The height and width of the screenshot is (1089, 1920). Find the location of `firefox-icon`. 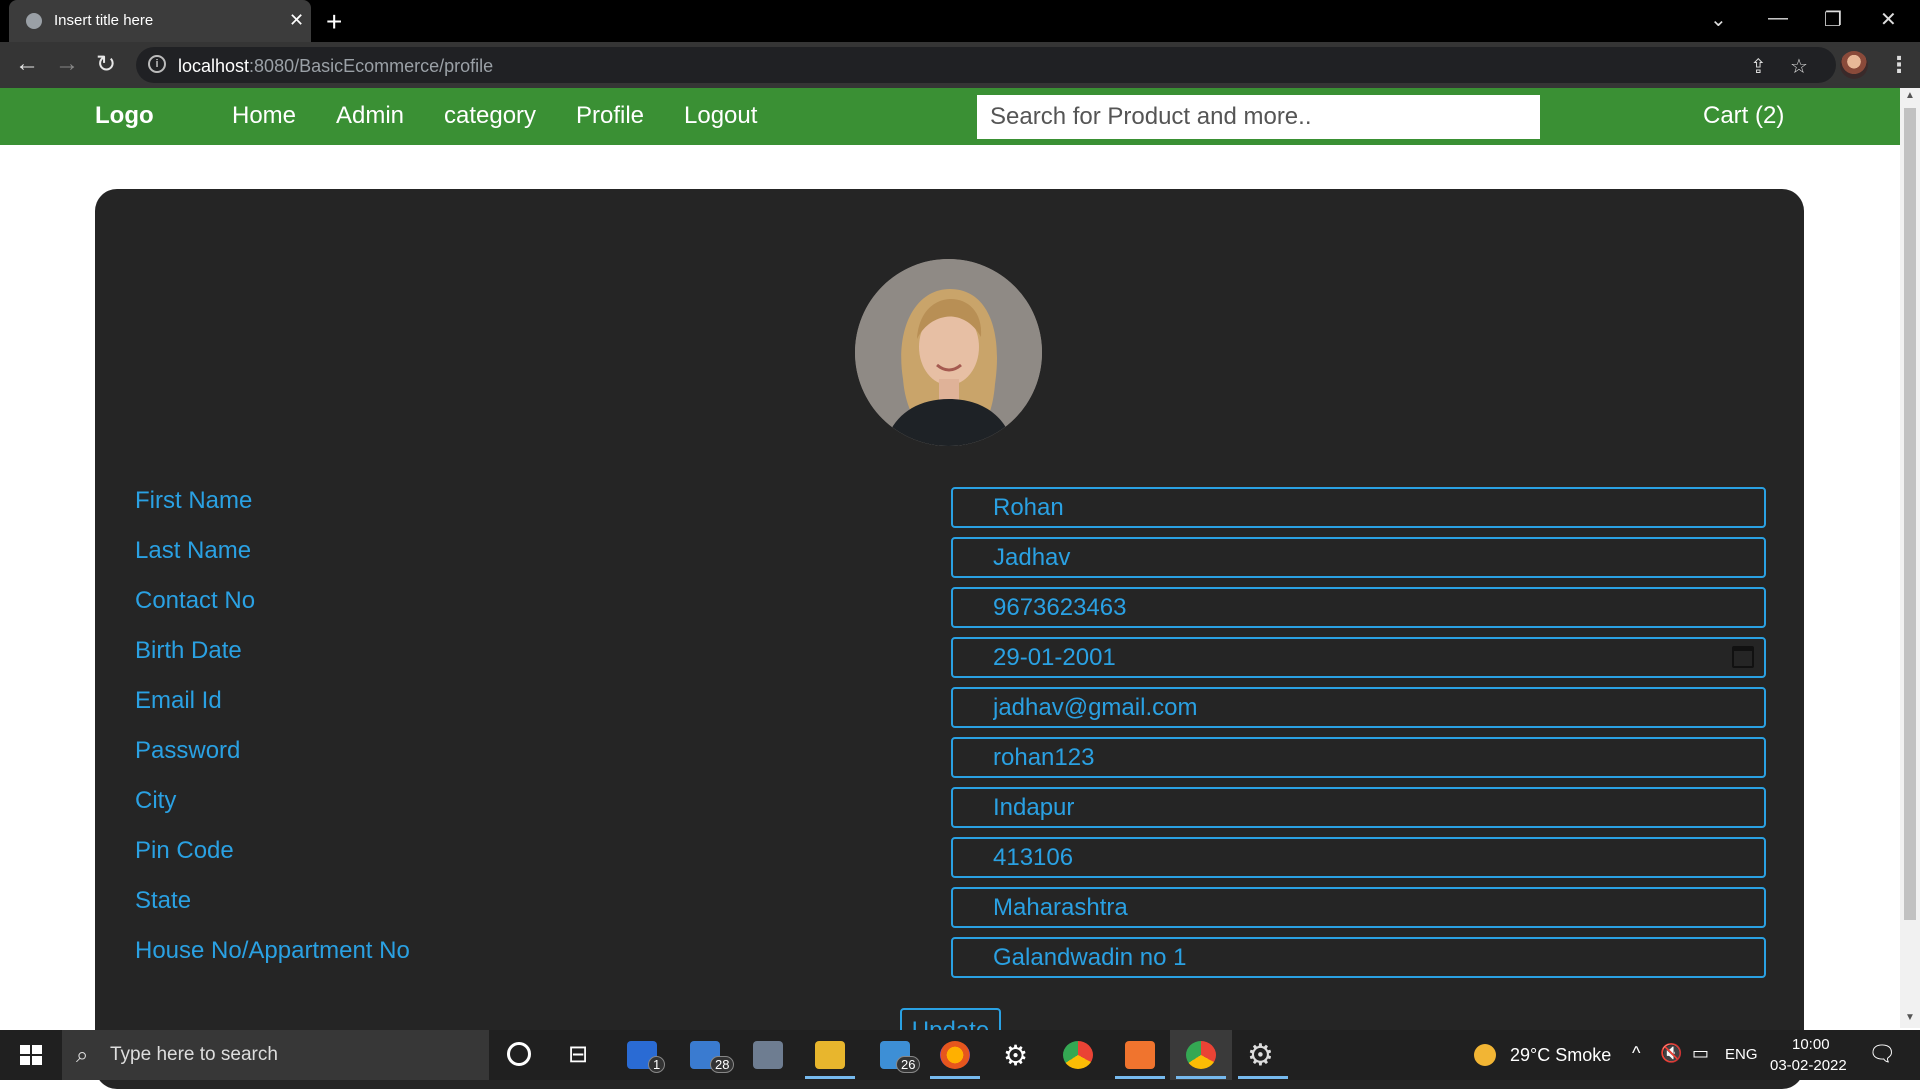

firefox-icon is located at coordinates (955, 1055).